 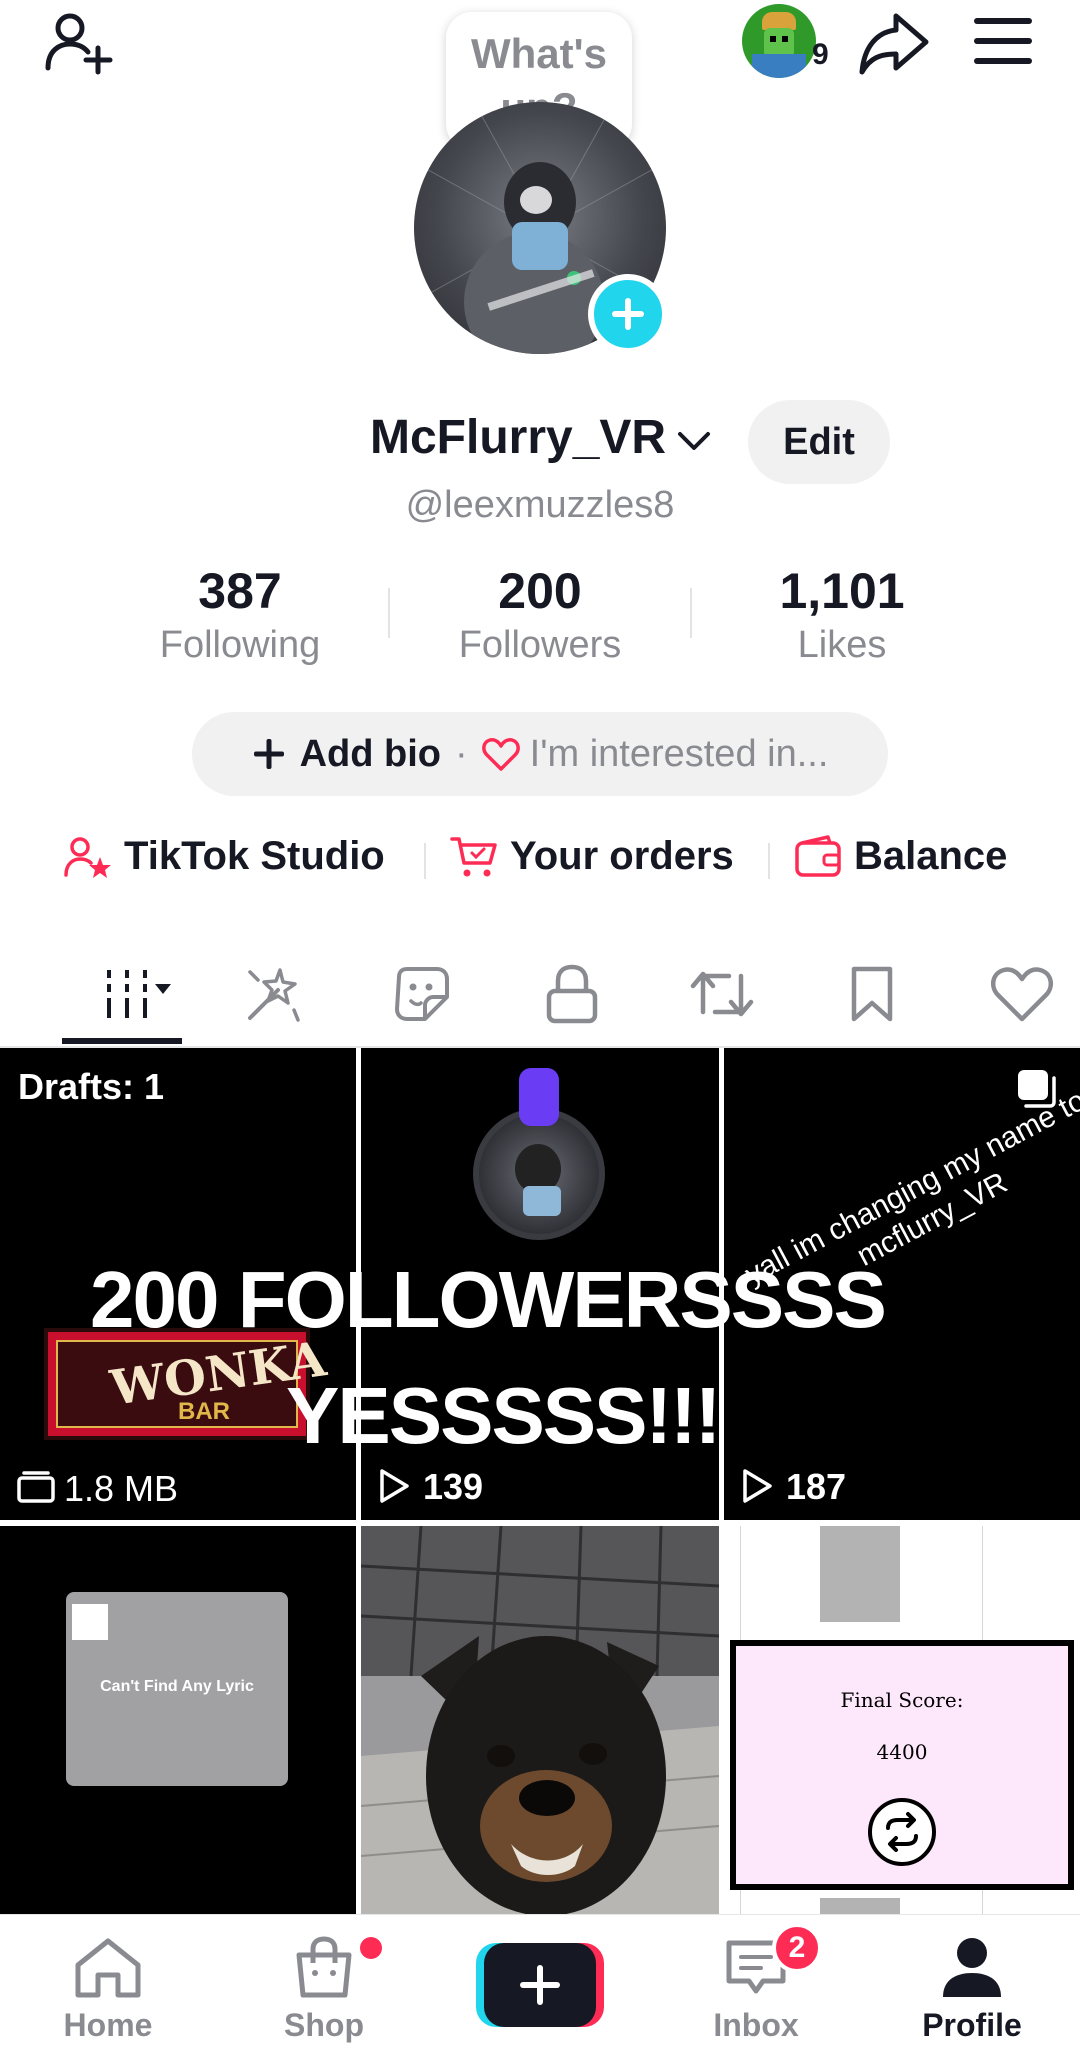 I want to click on sticker-icon, so click(x=422, y=994).